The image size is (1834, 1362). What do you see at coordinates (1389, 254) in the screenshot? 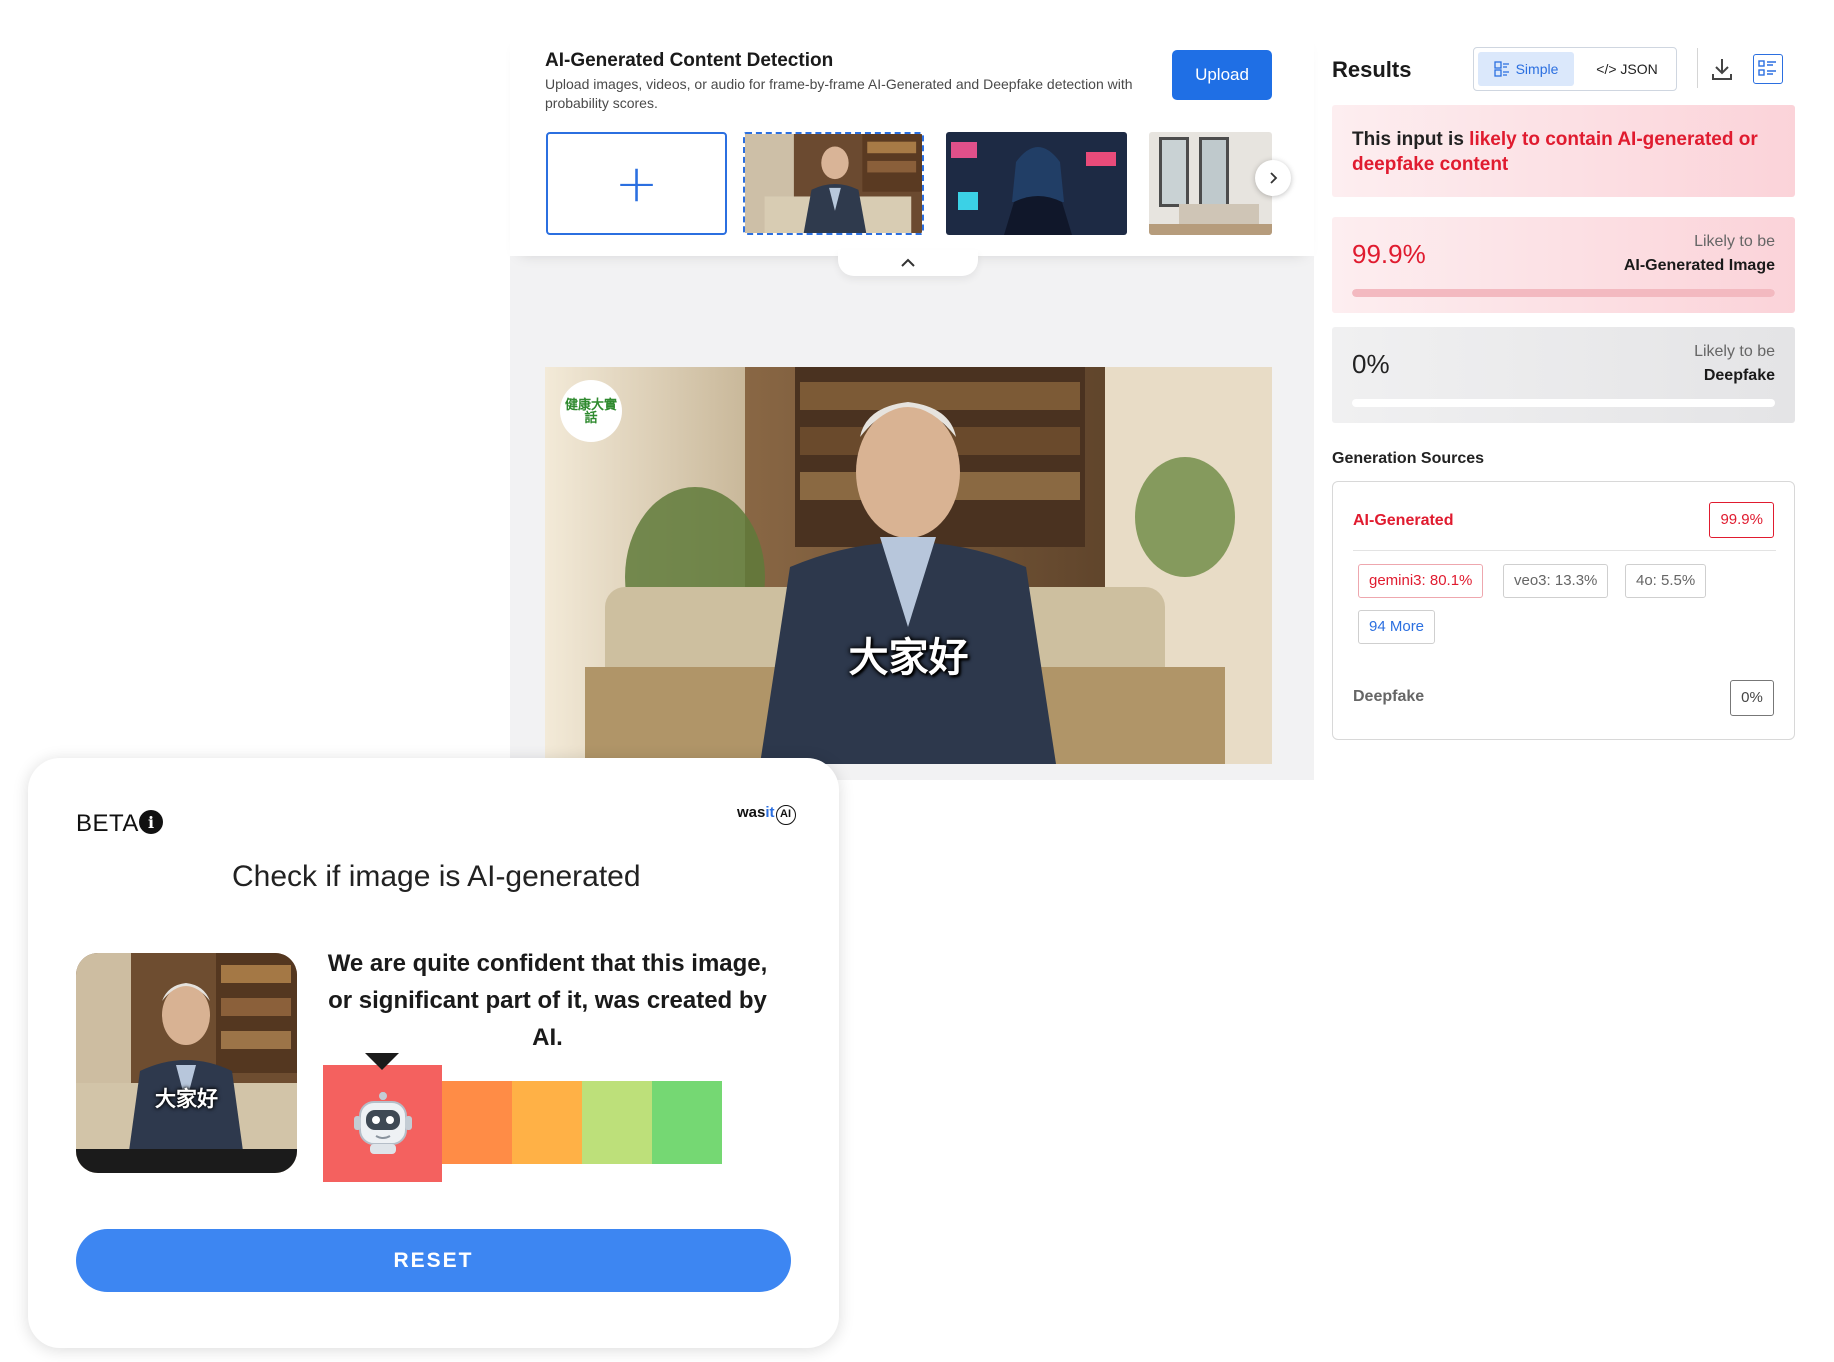
I see `ai-score-value: 99.9%` at bounding box center [1389, 254].